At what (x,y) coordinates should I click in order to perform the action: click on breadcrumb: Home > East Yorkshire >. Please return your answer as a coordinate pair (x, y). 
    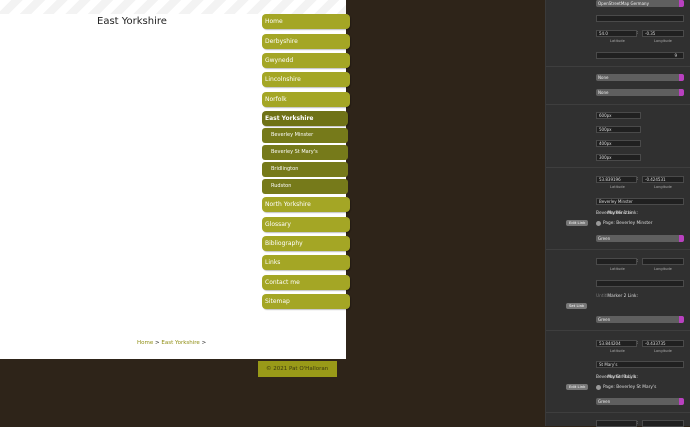
    Looking at the image, I should click on (171, 343).